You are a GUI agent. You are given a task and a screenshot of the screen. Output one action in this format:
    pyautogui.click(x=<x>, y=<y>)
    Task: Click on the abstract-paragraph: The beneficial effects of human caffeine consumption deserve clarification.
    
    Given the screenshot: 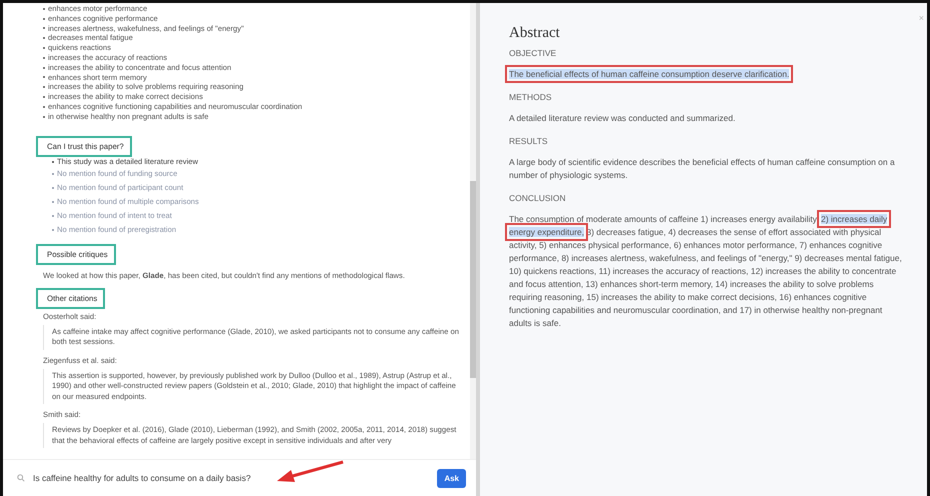 What is the action you would take?
    pyautogui.click(x=649, y=74)
    